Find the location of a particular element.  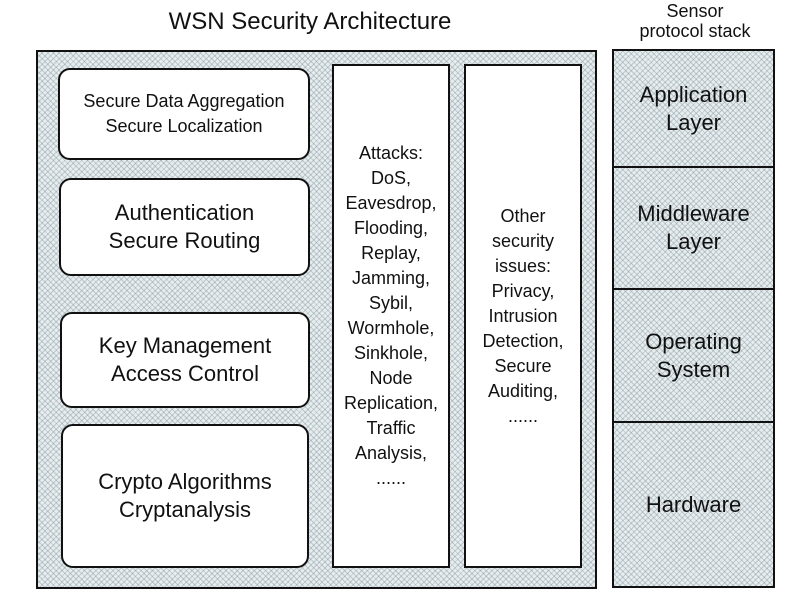

attack-item: Node is located at coordinates (391, 378).